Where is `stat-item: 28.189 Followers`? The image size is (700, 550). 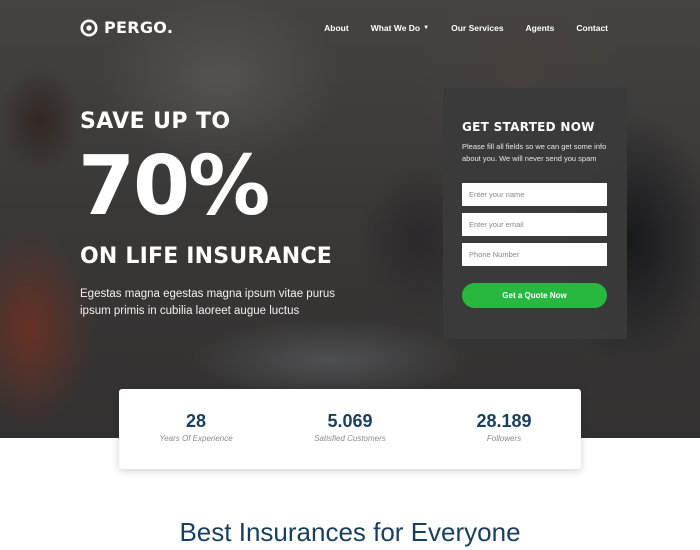
stat-item: 28.189 Followers is located at coordinates (504, 429).